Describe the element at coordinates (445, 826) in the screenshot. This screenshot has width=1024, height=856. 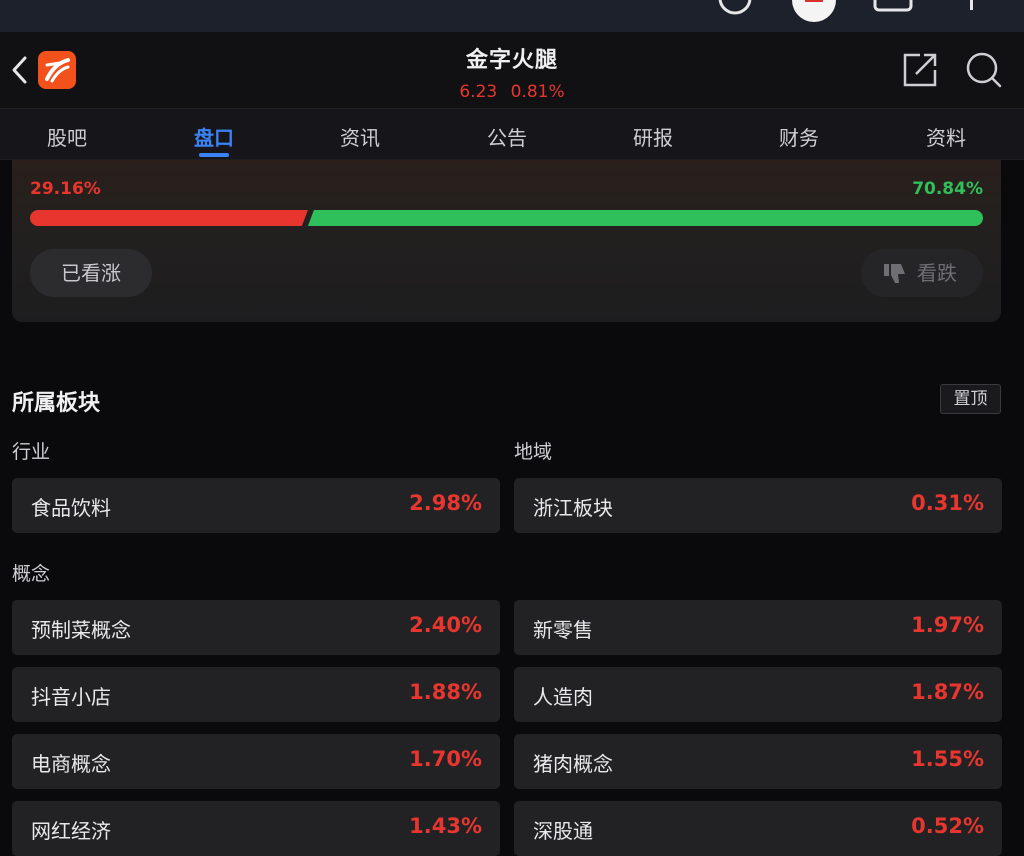
I see `plate-change: 1.43%` at that location.